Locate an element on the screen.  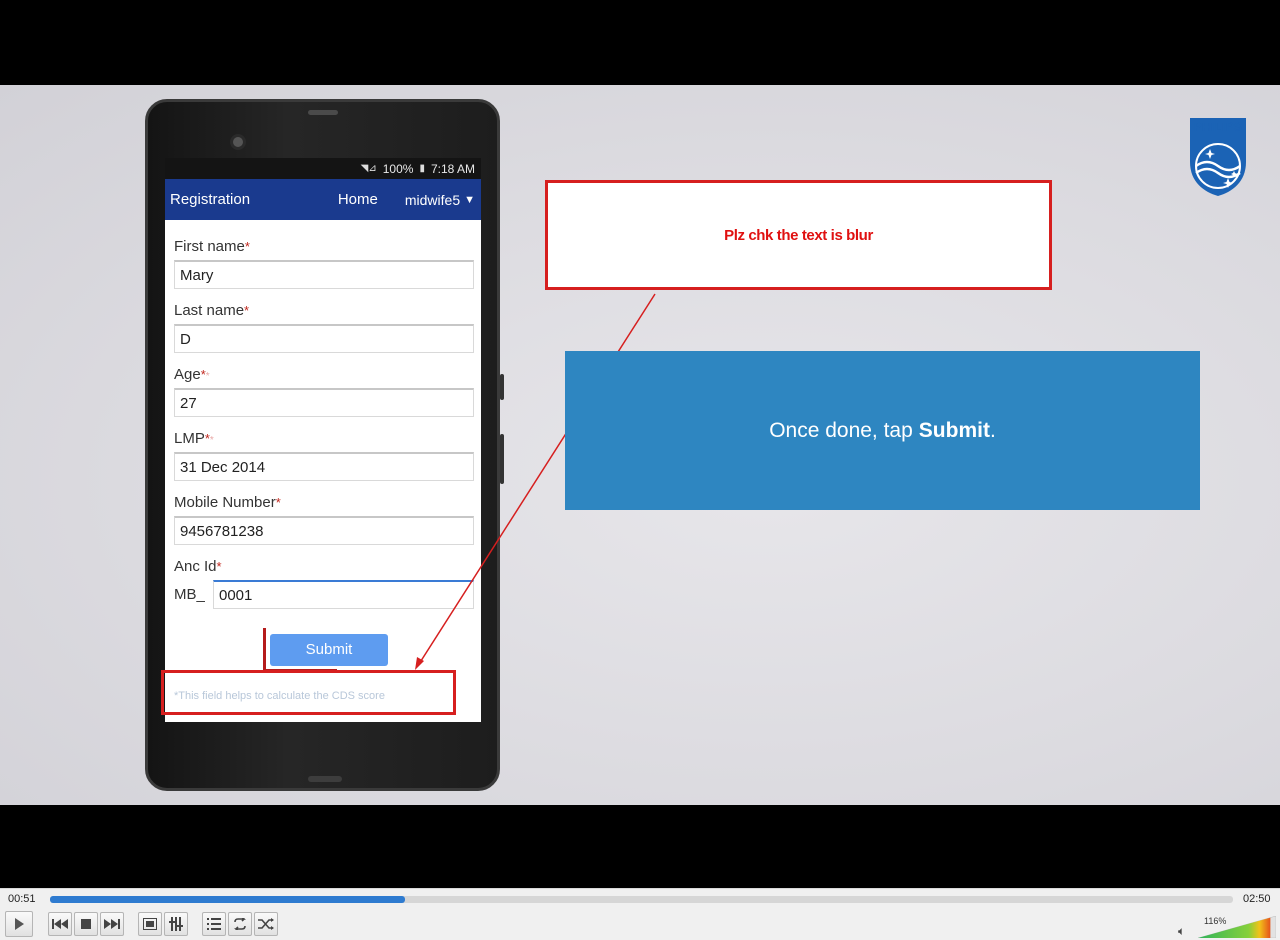
anc-id-label-text: Anc Id is located at coordinates (195, 566).